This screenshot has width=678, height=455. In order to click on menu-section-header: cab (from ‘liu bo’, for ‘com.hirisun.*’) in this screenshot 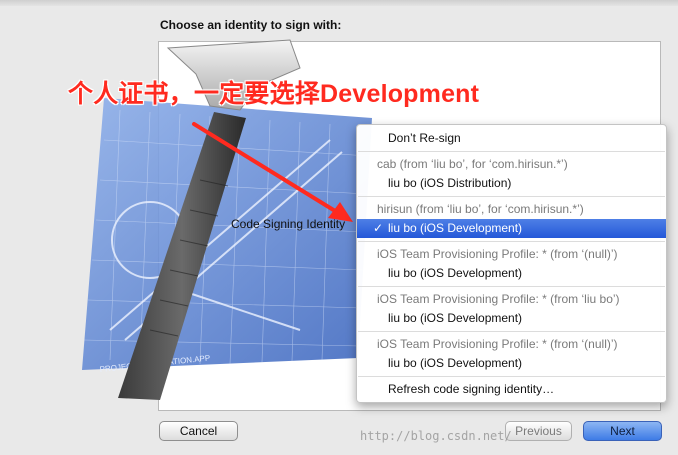, I will do `click(511, 164)`.